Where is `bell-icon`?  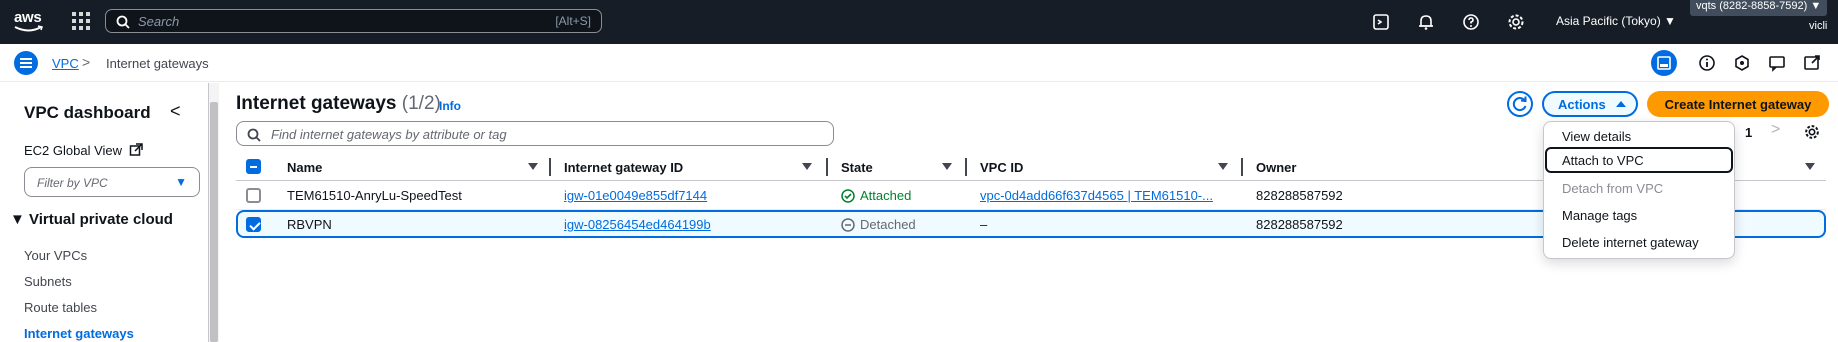 bell-icon is located at coordinates (1426, 22).